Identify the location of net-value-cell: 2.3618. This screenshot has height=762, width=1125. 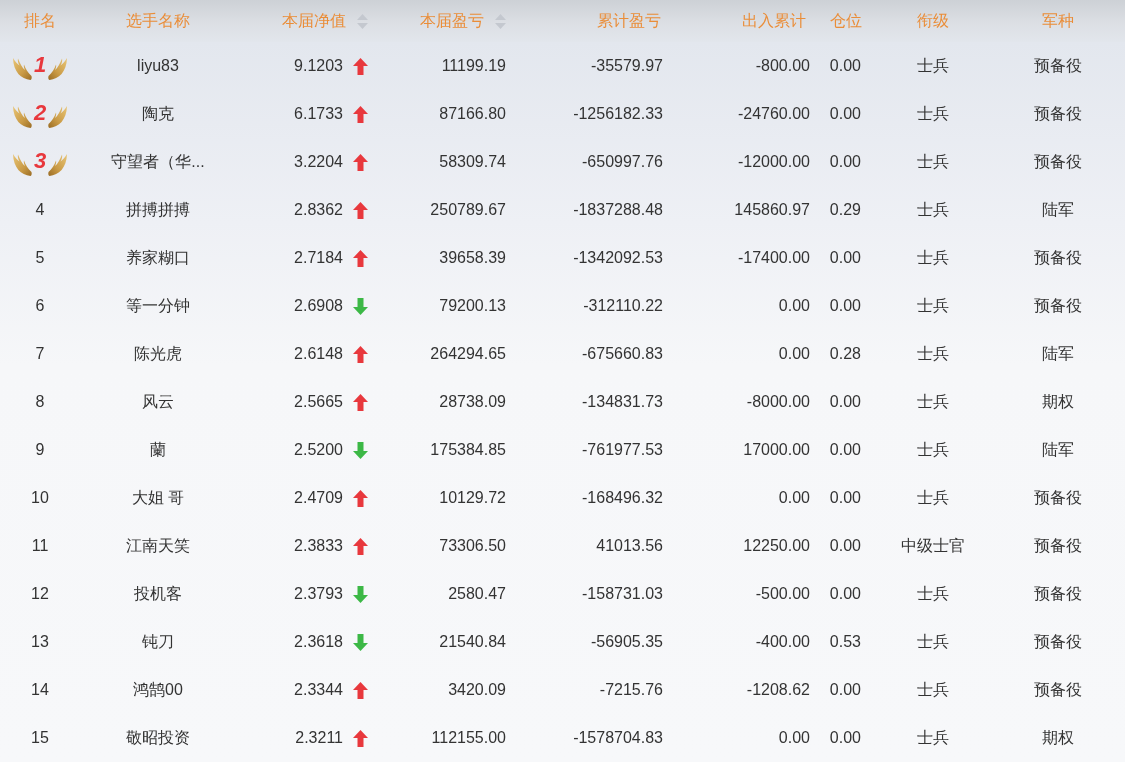
(318, 642).